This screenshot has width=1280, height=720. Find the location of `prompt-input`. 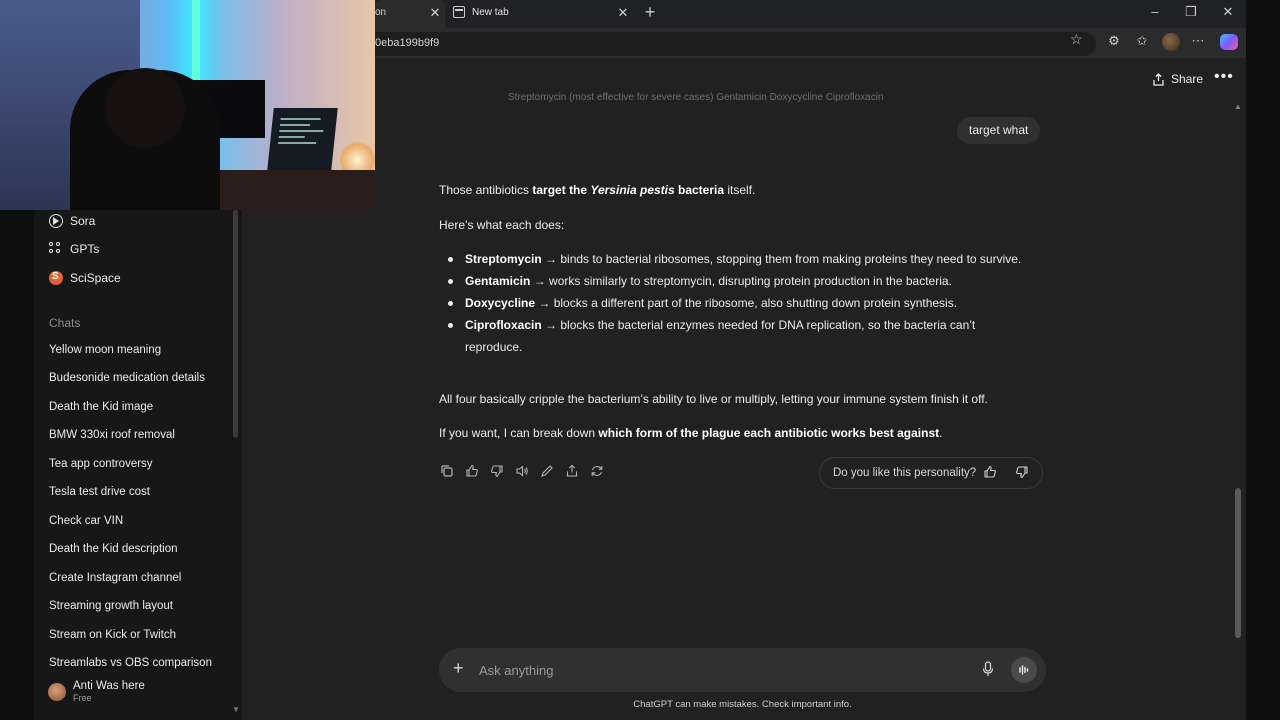

prompt-input is located at coordinates (719, 670).